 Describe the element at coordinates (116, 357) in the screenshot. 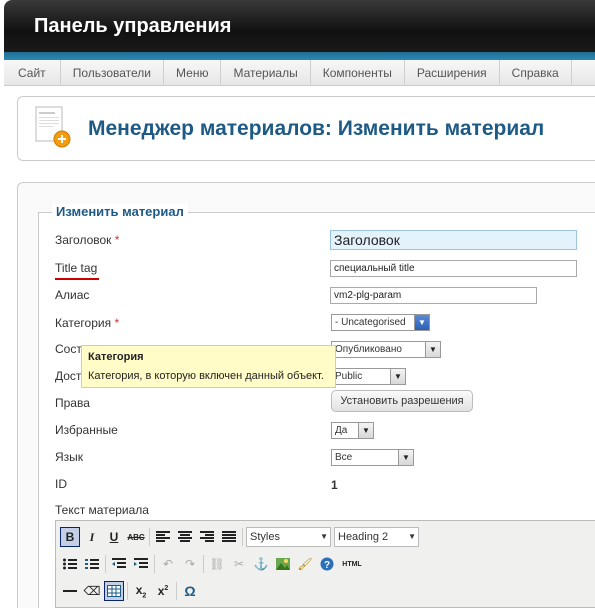

I see `tooltip-title: Категория` at that location.